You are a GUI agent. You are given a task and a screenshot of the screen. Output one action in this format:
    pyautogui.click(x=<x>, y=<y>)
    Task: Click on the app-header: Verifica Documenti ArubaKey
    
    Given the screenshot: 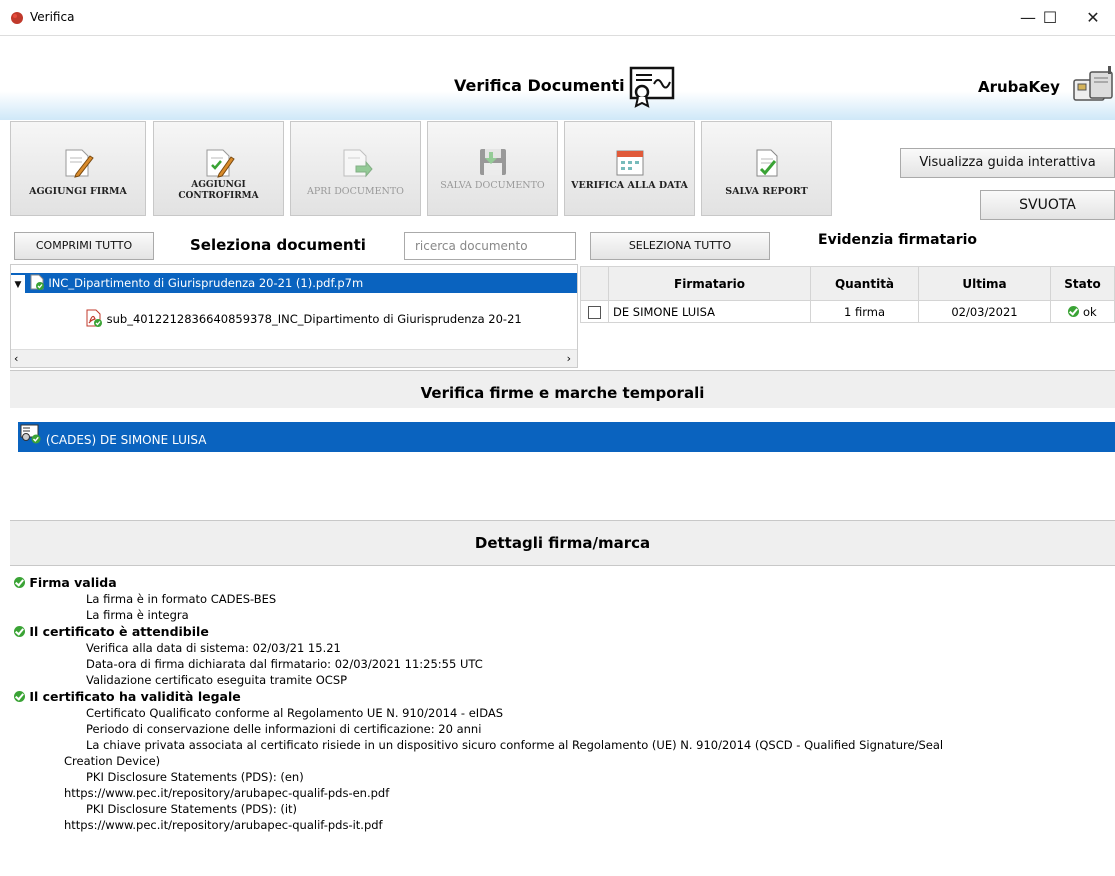 What is the action you would take?
    pyautogui.click(x=557, y=88)
    